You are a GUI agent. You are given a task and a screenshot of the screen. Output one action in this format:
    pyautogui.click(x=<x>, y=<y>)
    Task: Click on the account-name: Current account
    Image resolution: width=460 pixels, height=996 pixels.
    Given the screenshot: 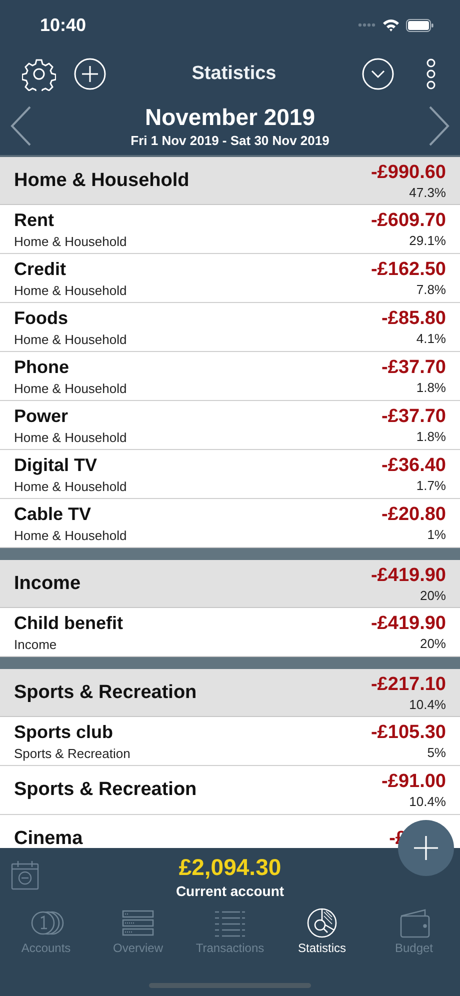 What is the action you would take?
    pyautogui.click(x=230, y=891)
    